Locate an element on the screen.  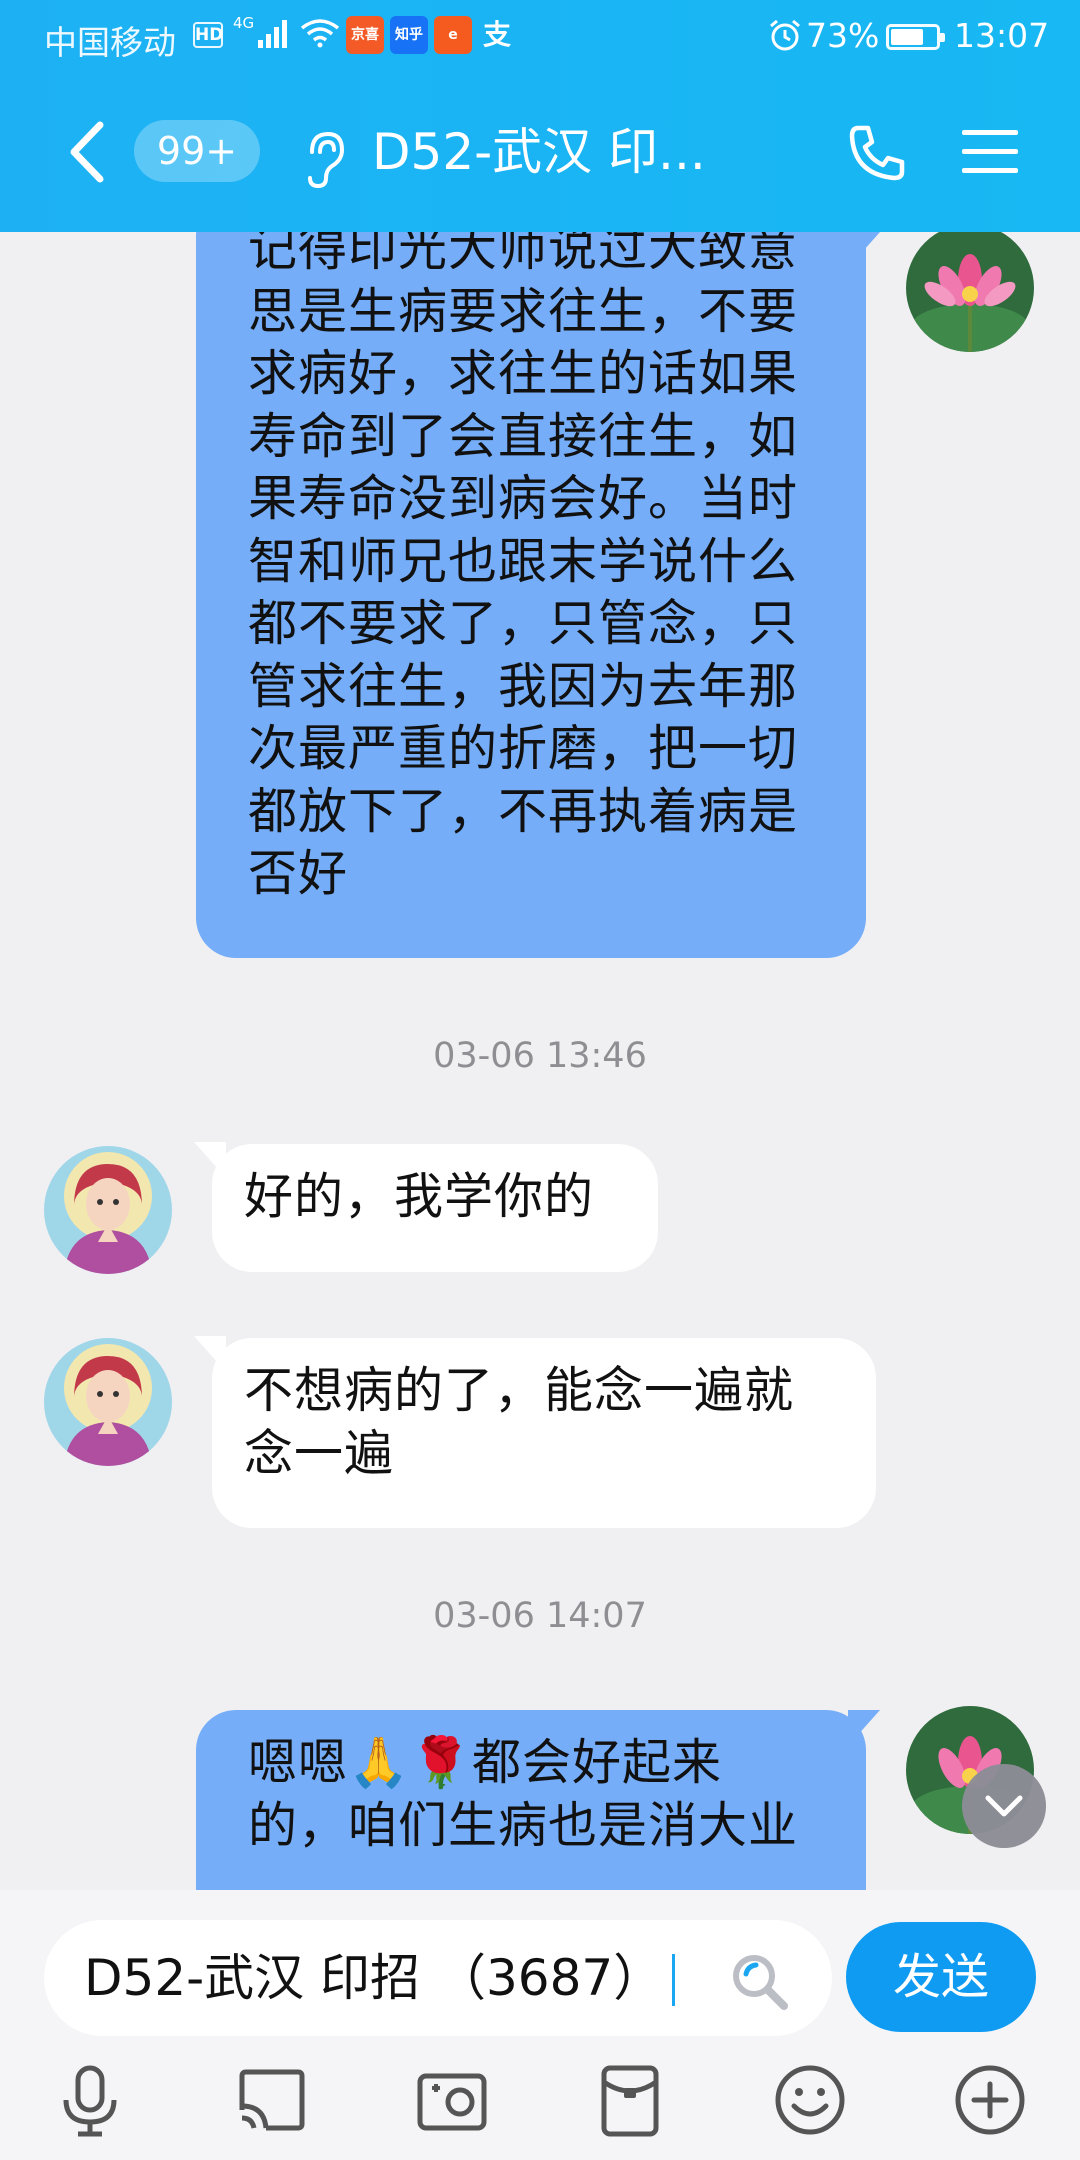
text-caret is located at coordinates (673, 1980).